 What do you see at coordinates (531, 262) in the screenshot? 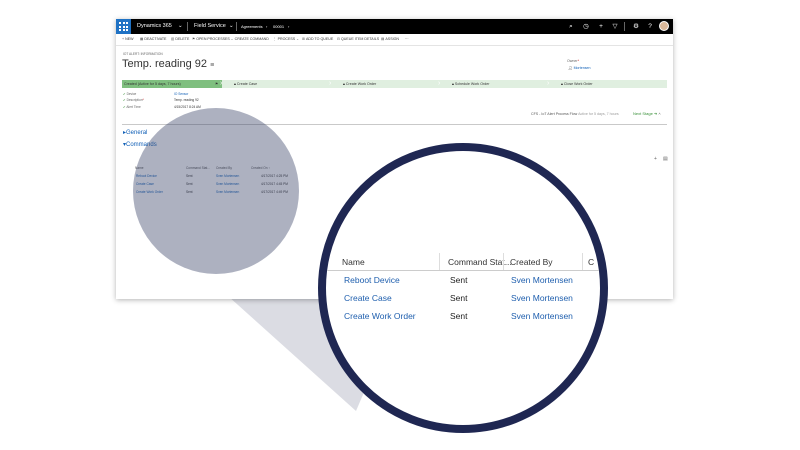
I see `zoom-col-header-created-by: Created By` at bounding box center [531, 262].